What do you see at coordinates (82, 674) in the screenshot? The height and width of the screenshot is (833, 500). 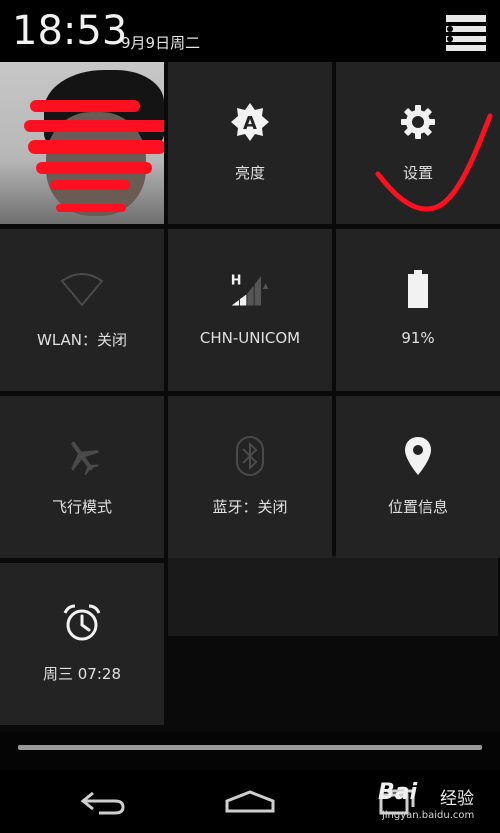 I see `tile-alarm-label: 周三 07:28` at bounding box center [82, 674].